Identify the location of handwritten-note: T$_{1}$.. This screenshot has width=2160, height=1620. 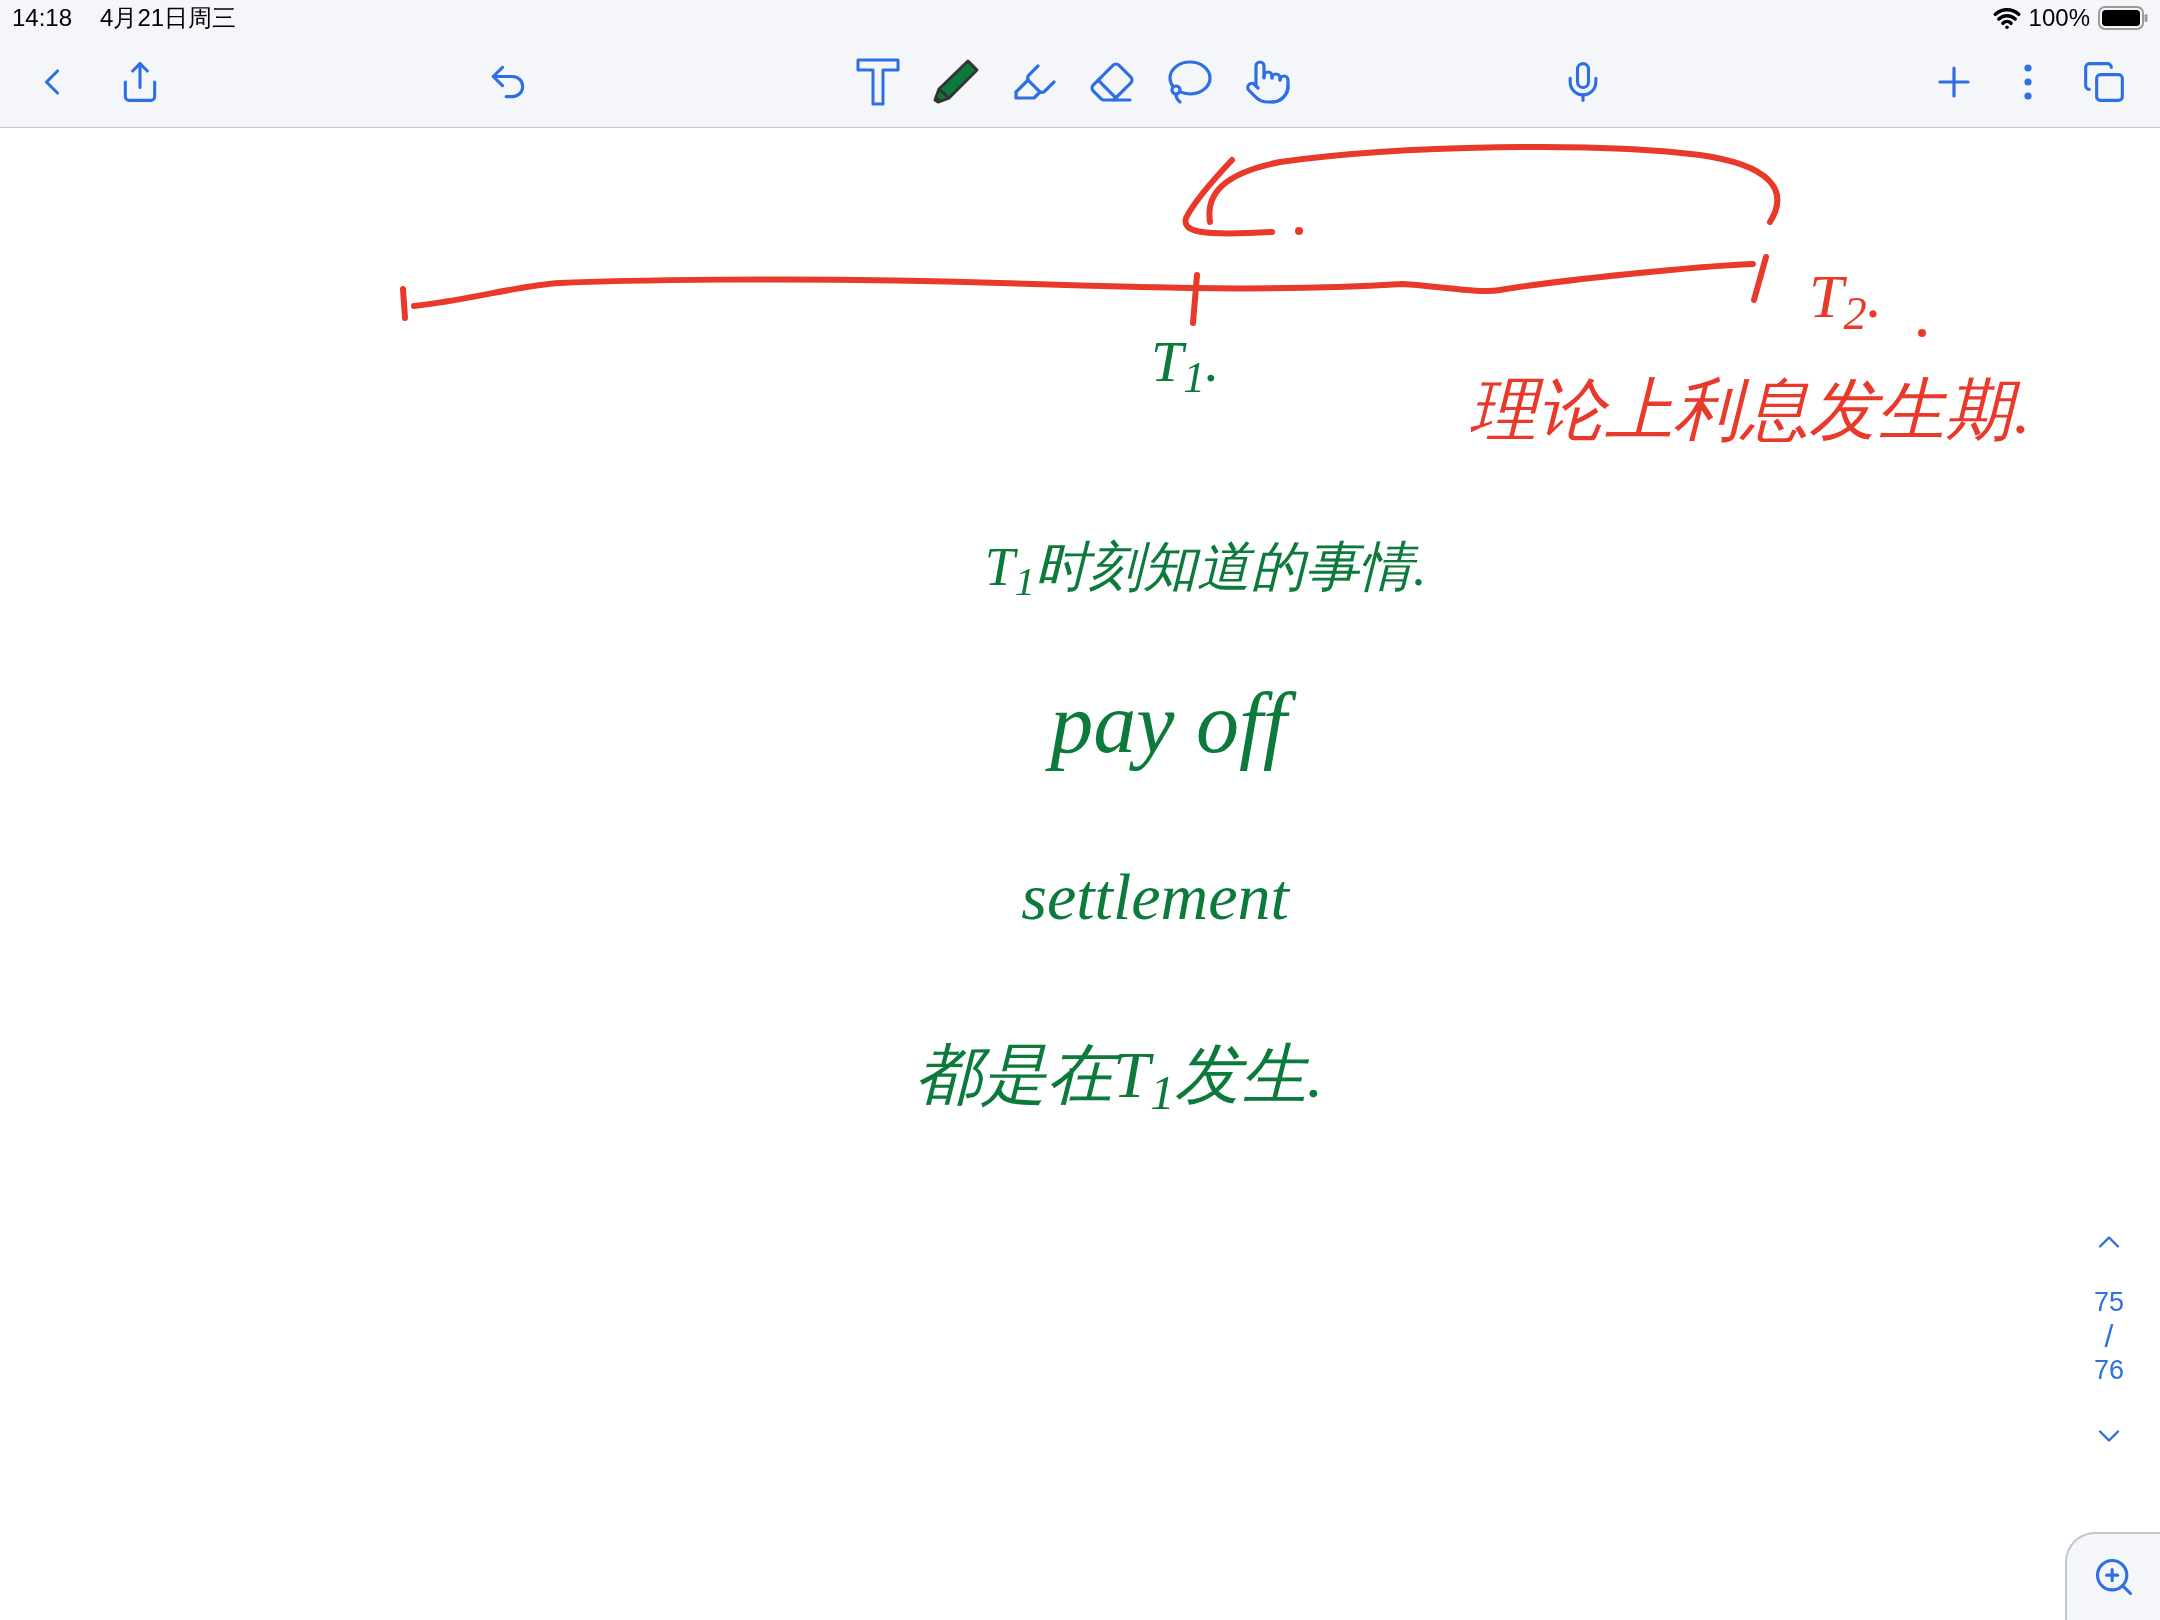
(1185, 363).